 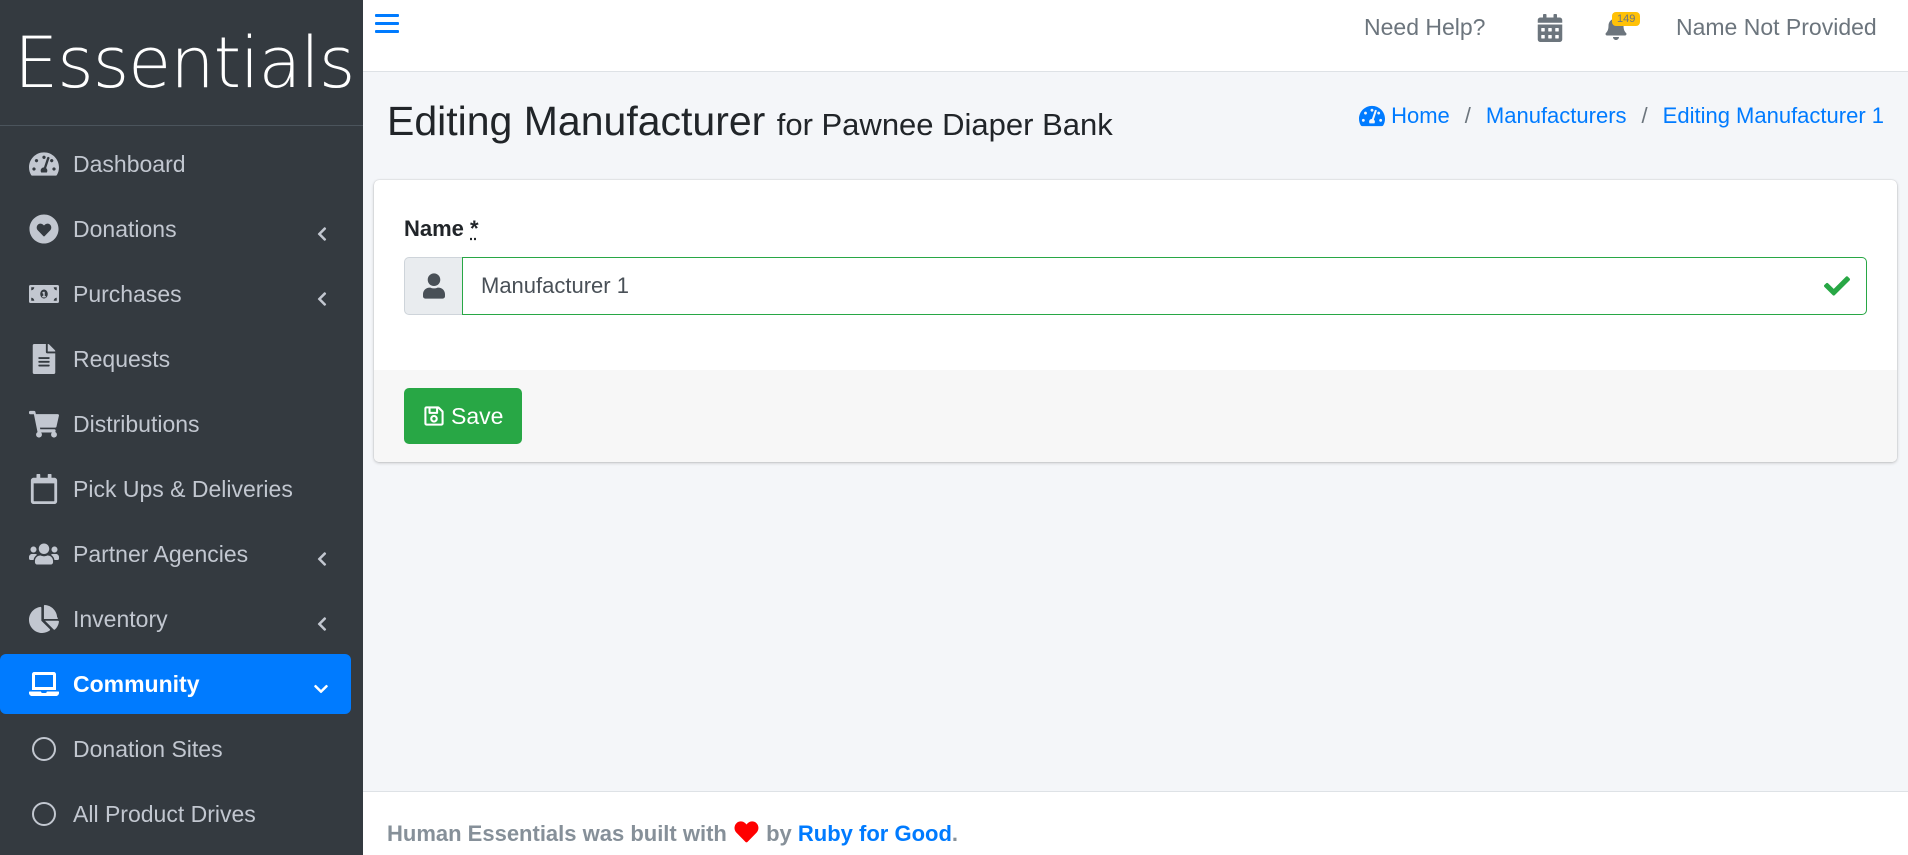 What do you see at coordinates (164, 813) in the screenshot?
I see `sidebar-item-label: All Product Drives` at bounding box center [164, 813].